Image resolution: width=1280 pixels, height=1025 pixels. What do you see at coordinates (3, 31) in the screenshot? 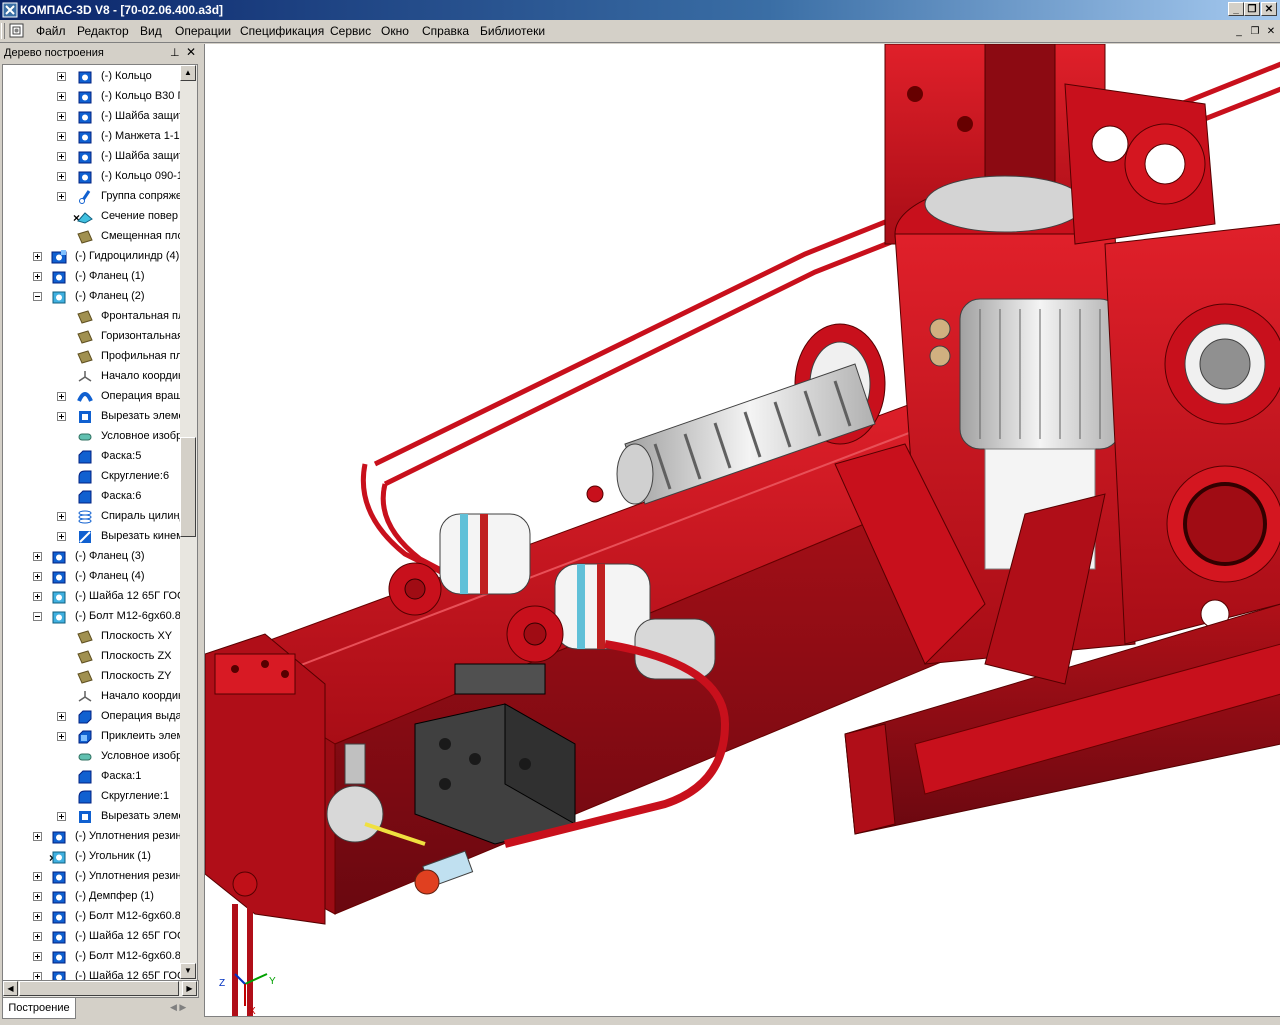
I see `toolbar-grip` at bounding box center [3, 31].